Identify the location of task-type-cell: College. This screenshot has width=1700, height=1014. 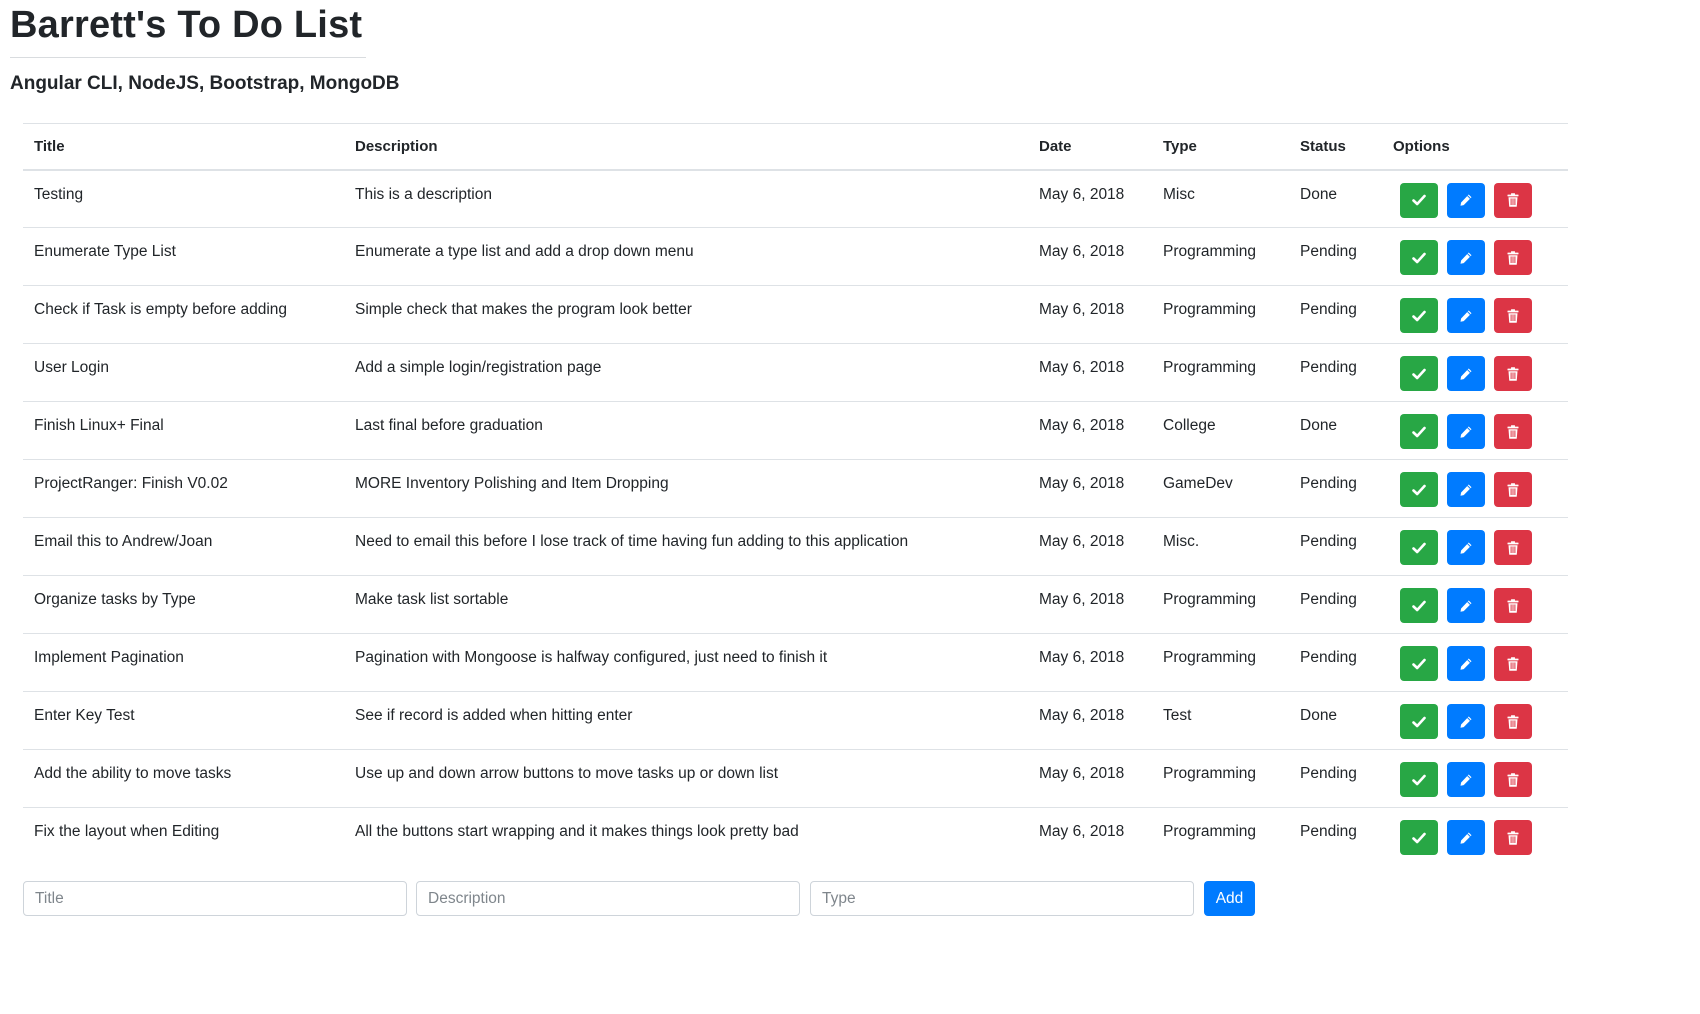
(1189, 425).